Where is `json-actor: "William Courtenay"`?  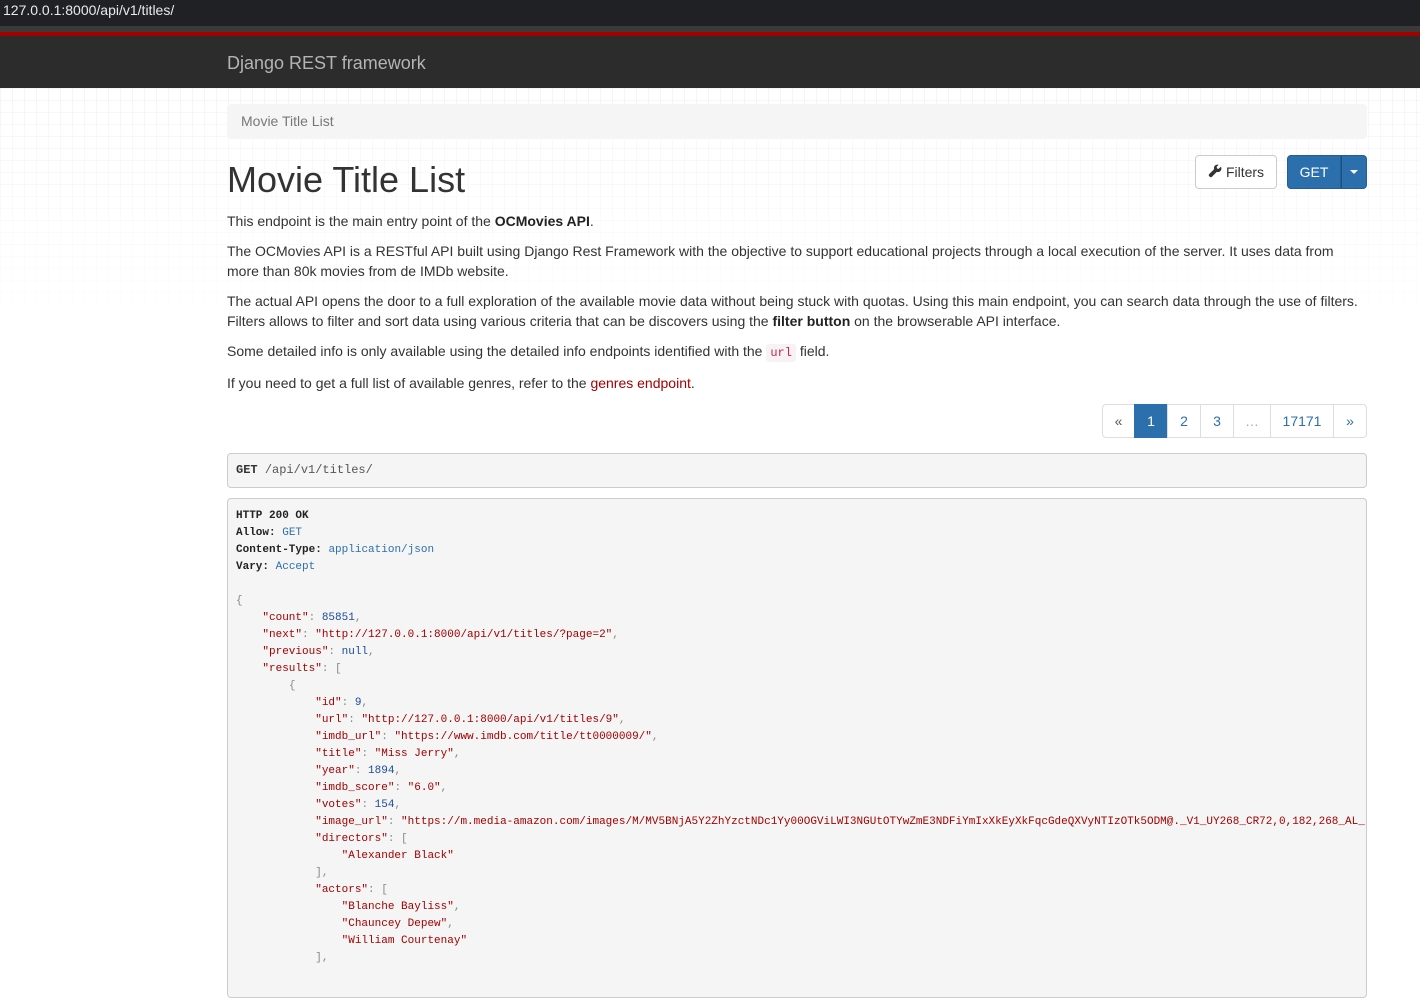 json-actor: "William Courtenay" is located at coordinates (404, 941).